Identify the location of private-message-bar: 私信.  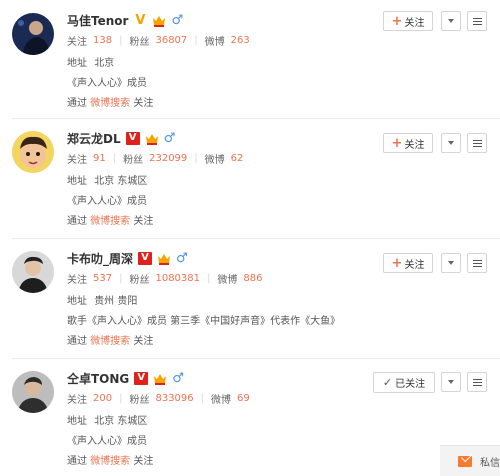
(470, 460).